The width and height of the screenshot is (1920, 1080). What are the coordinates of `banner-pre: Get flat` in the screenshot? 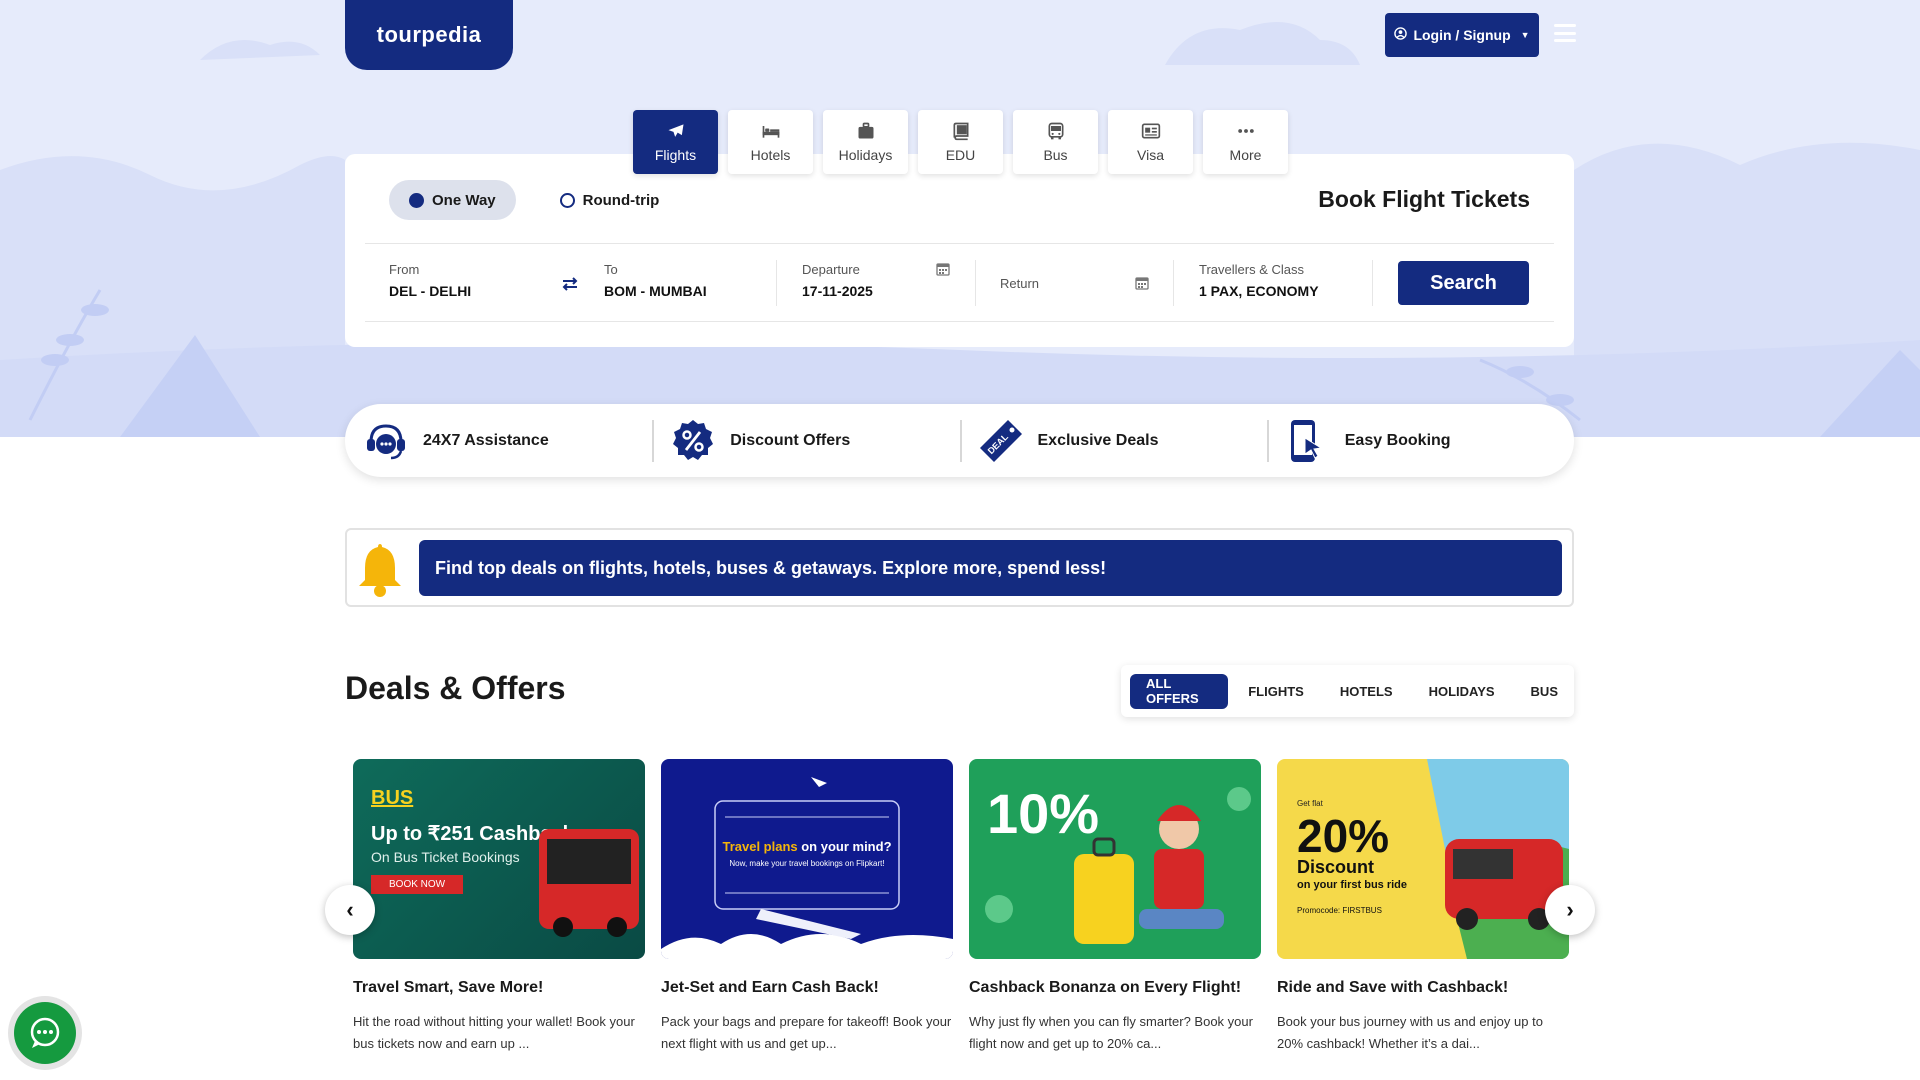 It's located at (1310, 803).